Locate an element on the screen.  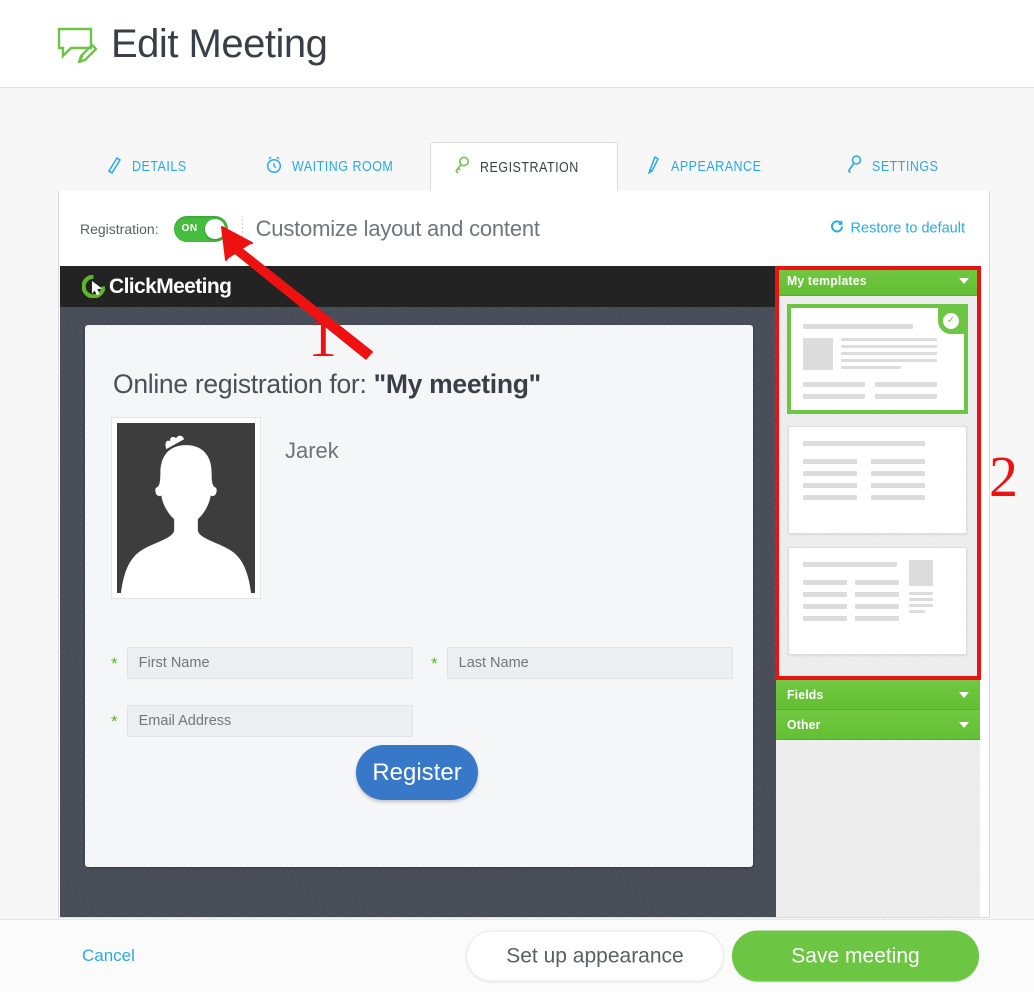
page-title: Edit Meeting is located at coordinates (219, 44).